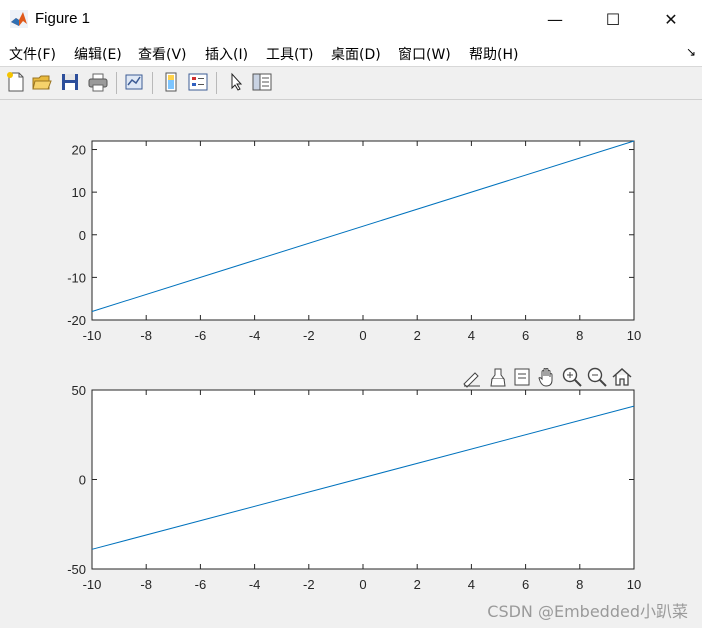 The width and height of the screenshot is (702, 628). What do you see at coordinates (547, 377) in the screenshot?
I see `pan-icon` at bounding box center [547, 377].